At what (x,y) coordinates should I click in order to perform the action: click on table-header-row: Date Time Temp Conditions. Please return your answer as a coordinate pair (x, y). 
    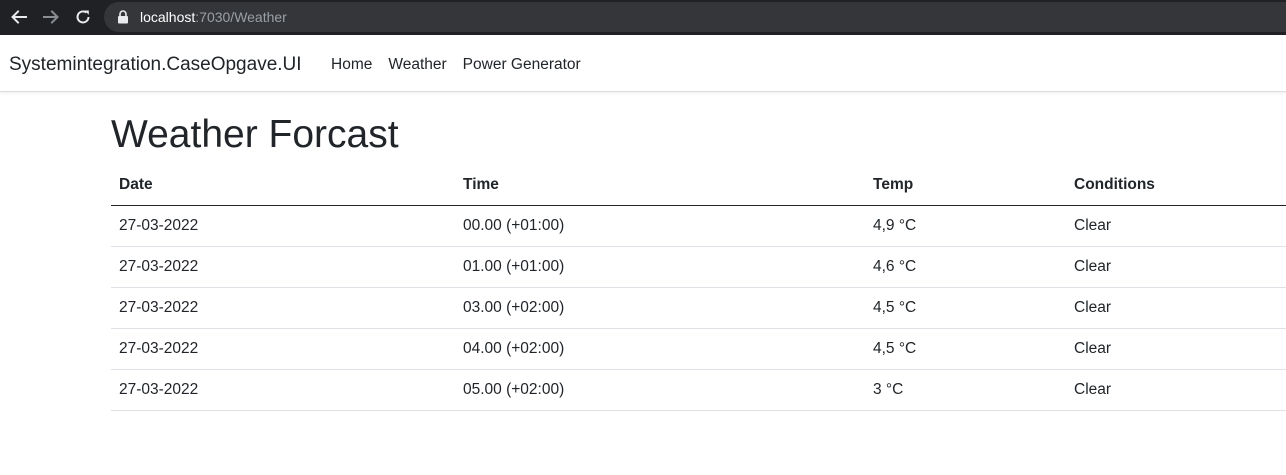
    Looking at the image, I should click on (698, 185).